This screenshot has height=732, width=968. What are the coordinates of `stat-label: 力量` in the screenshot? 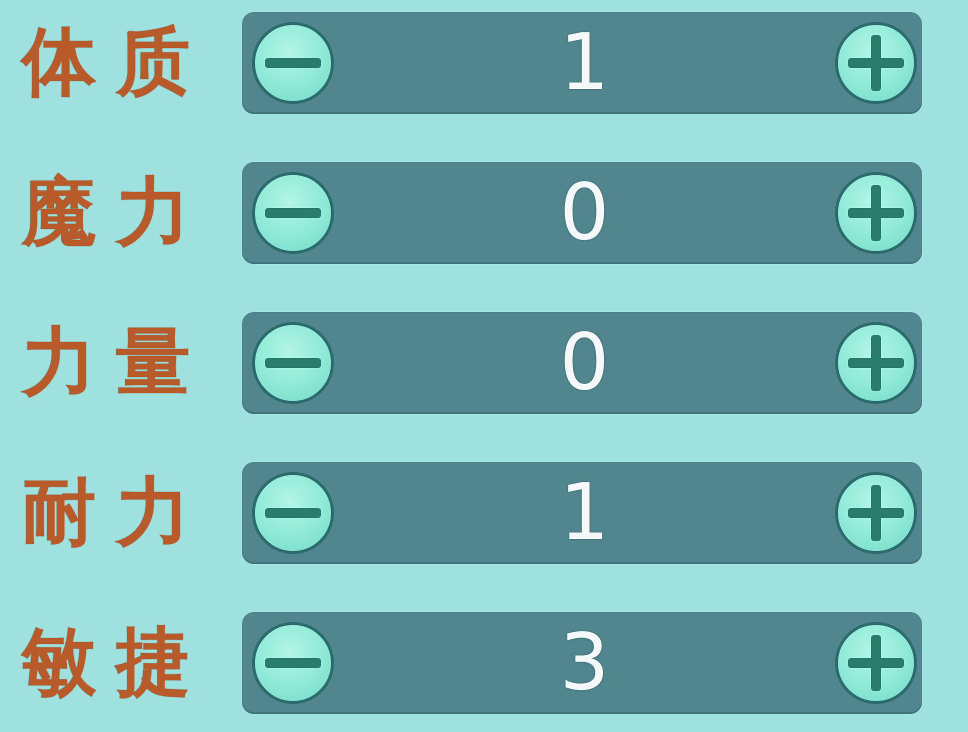 It's located at (116, 363).